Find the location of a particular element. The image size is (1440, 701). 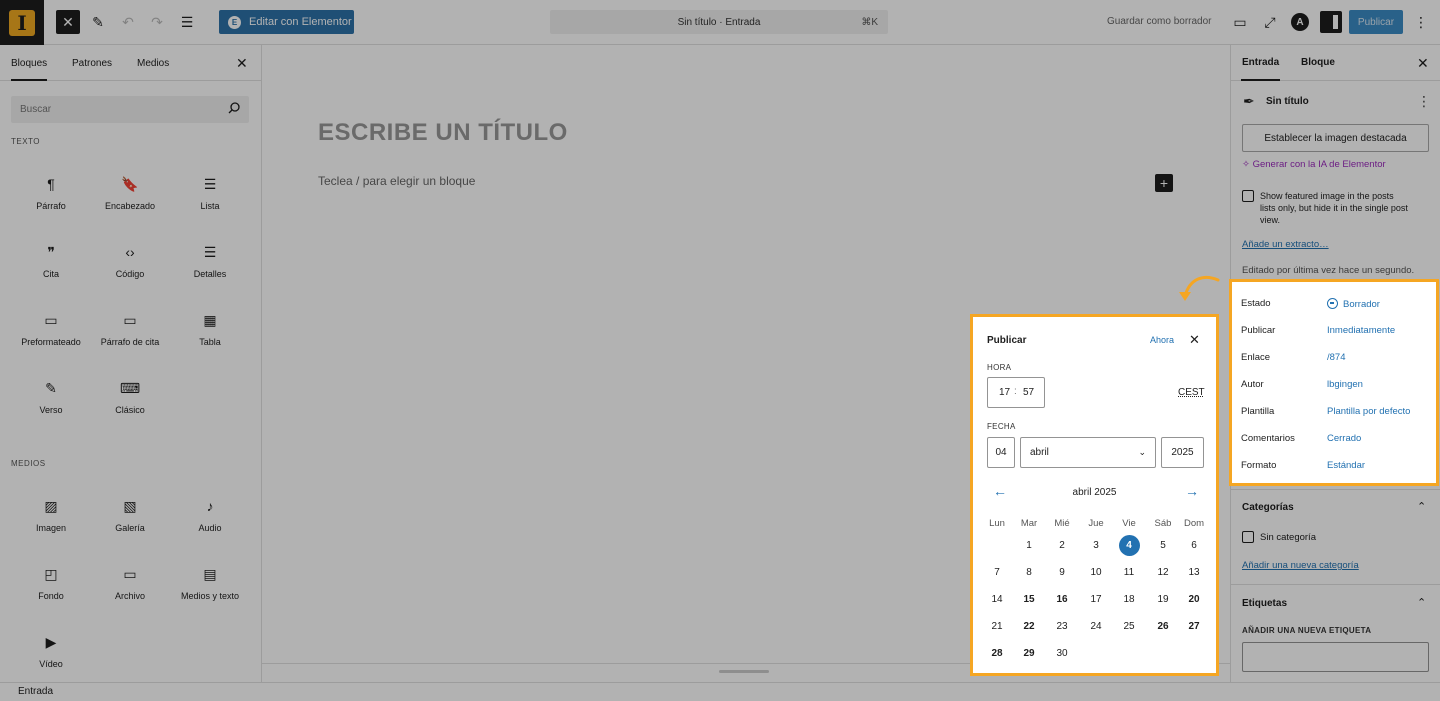

calendar-day: 5 is located at coordinates (1163, 546).